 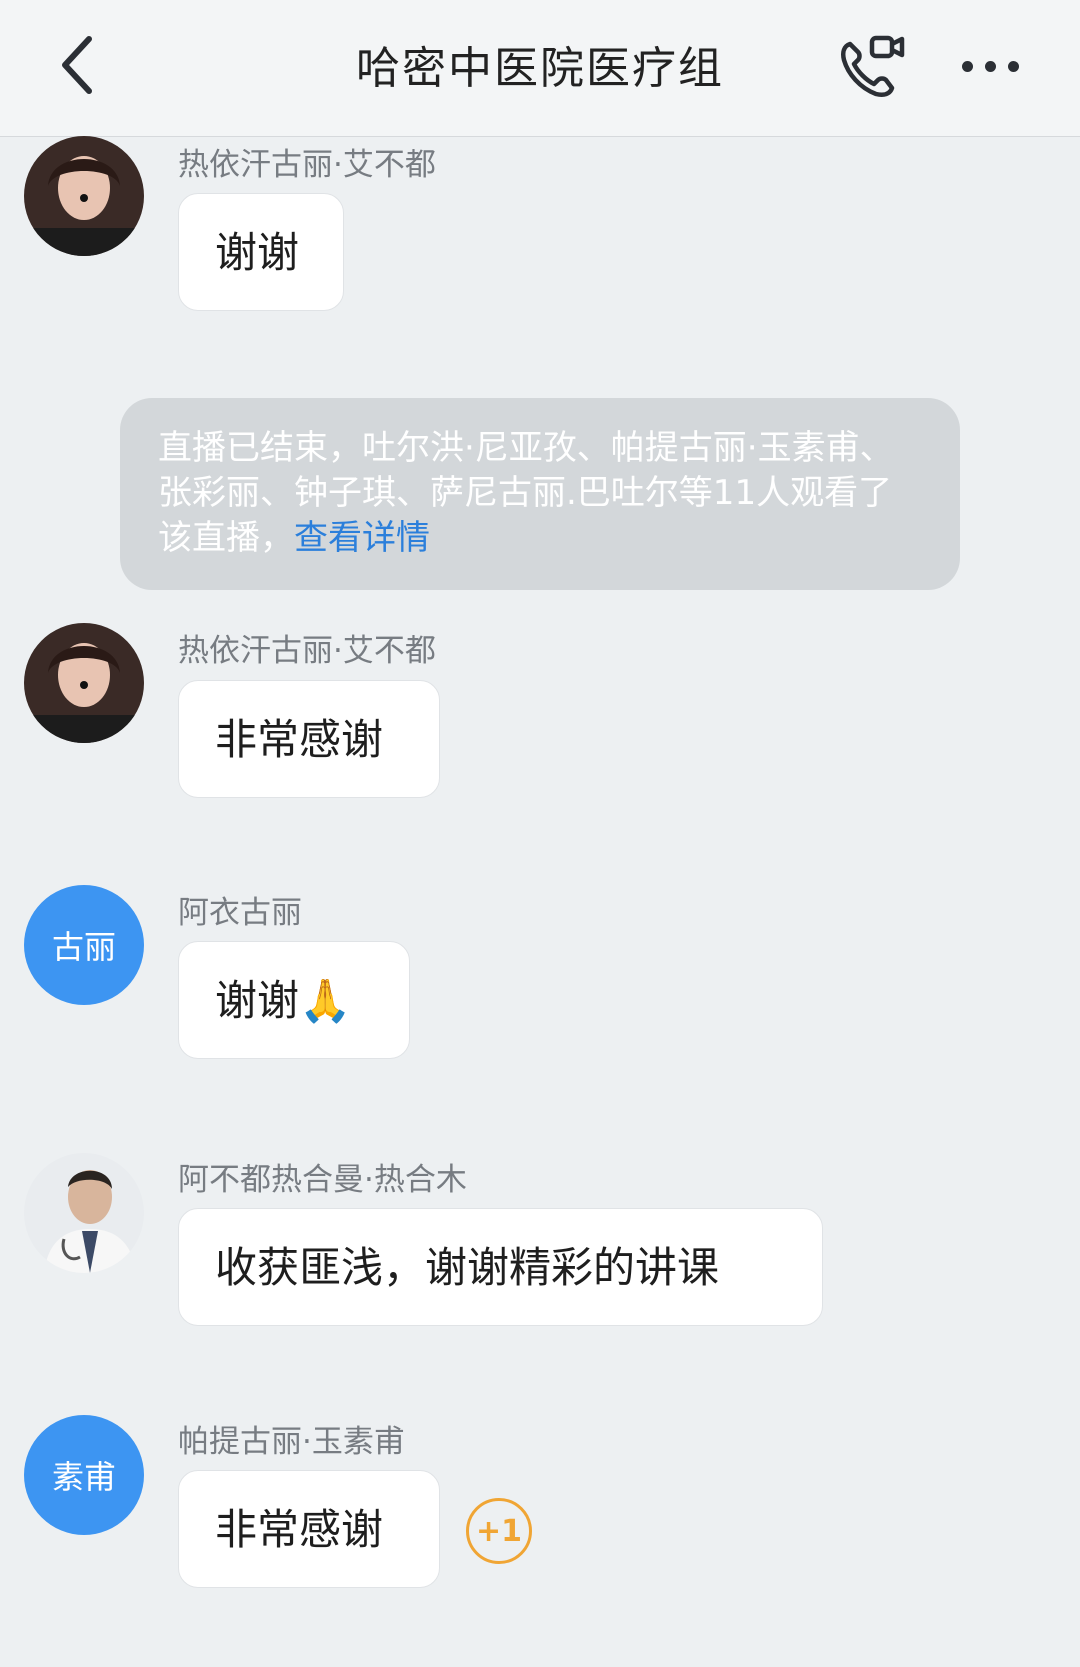 What do you see at coordinates (500, 1267) in the screenshot?
I see `message-bubble: 收获匪浅，谢谢精彩的讲课` at bounding box center [500, 1267].